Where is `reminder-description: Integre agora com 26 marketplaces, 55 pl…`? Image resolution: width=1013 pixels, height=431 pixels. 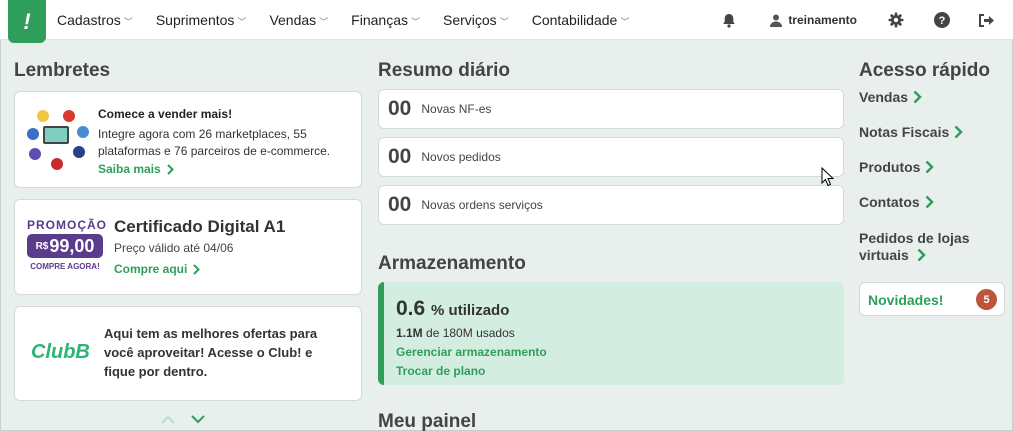
reminder-description: Integre agora com 26 marketplaces, 55 pl… is located at coordinates (214, 142).